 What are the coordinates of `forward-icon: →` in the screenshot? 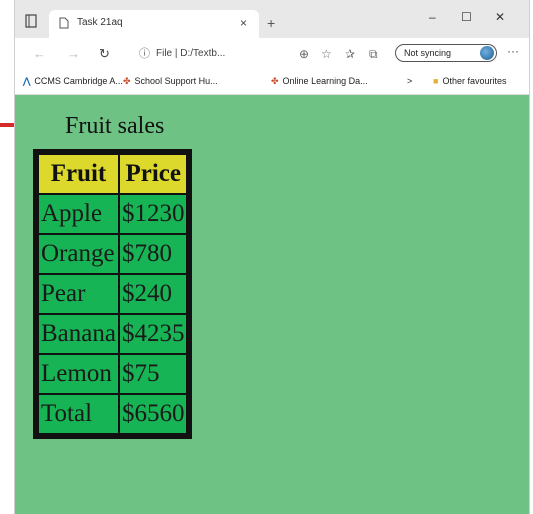 It's located at (73, 53).